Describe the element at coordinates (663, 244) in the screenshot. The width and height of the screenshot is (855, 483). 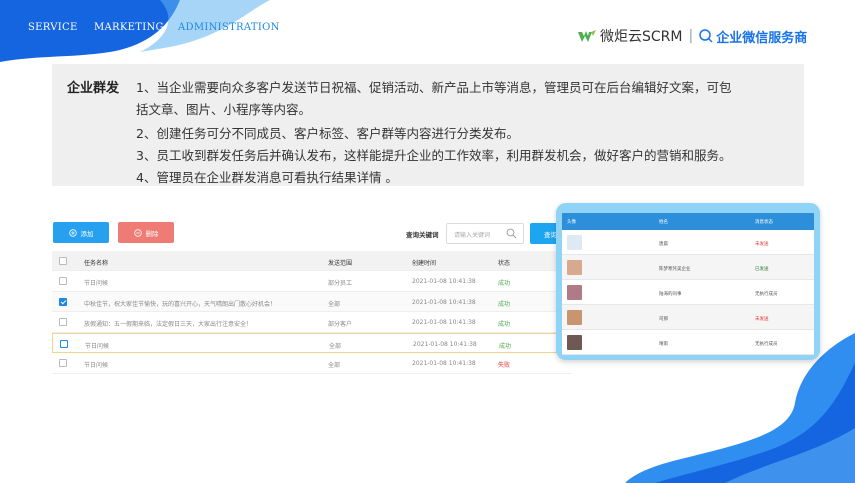
I see `result-name: 唐晨` at that location.